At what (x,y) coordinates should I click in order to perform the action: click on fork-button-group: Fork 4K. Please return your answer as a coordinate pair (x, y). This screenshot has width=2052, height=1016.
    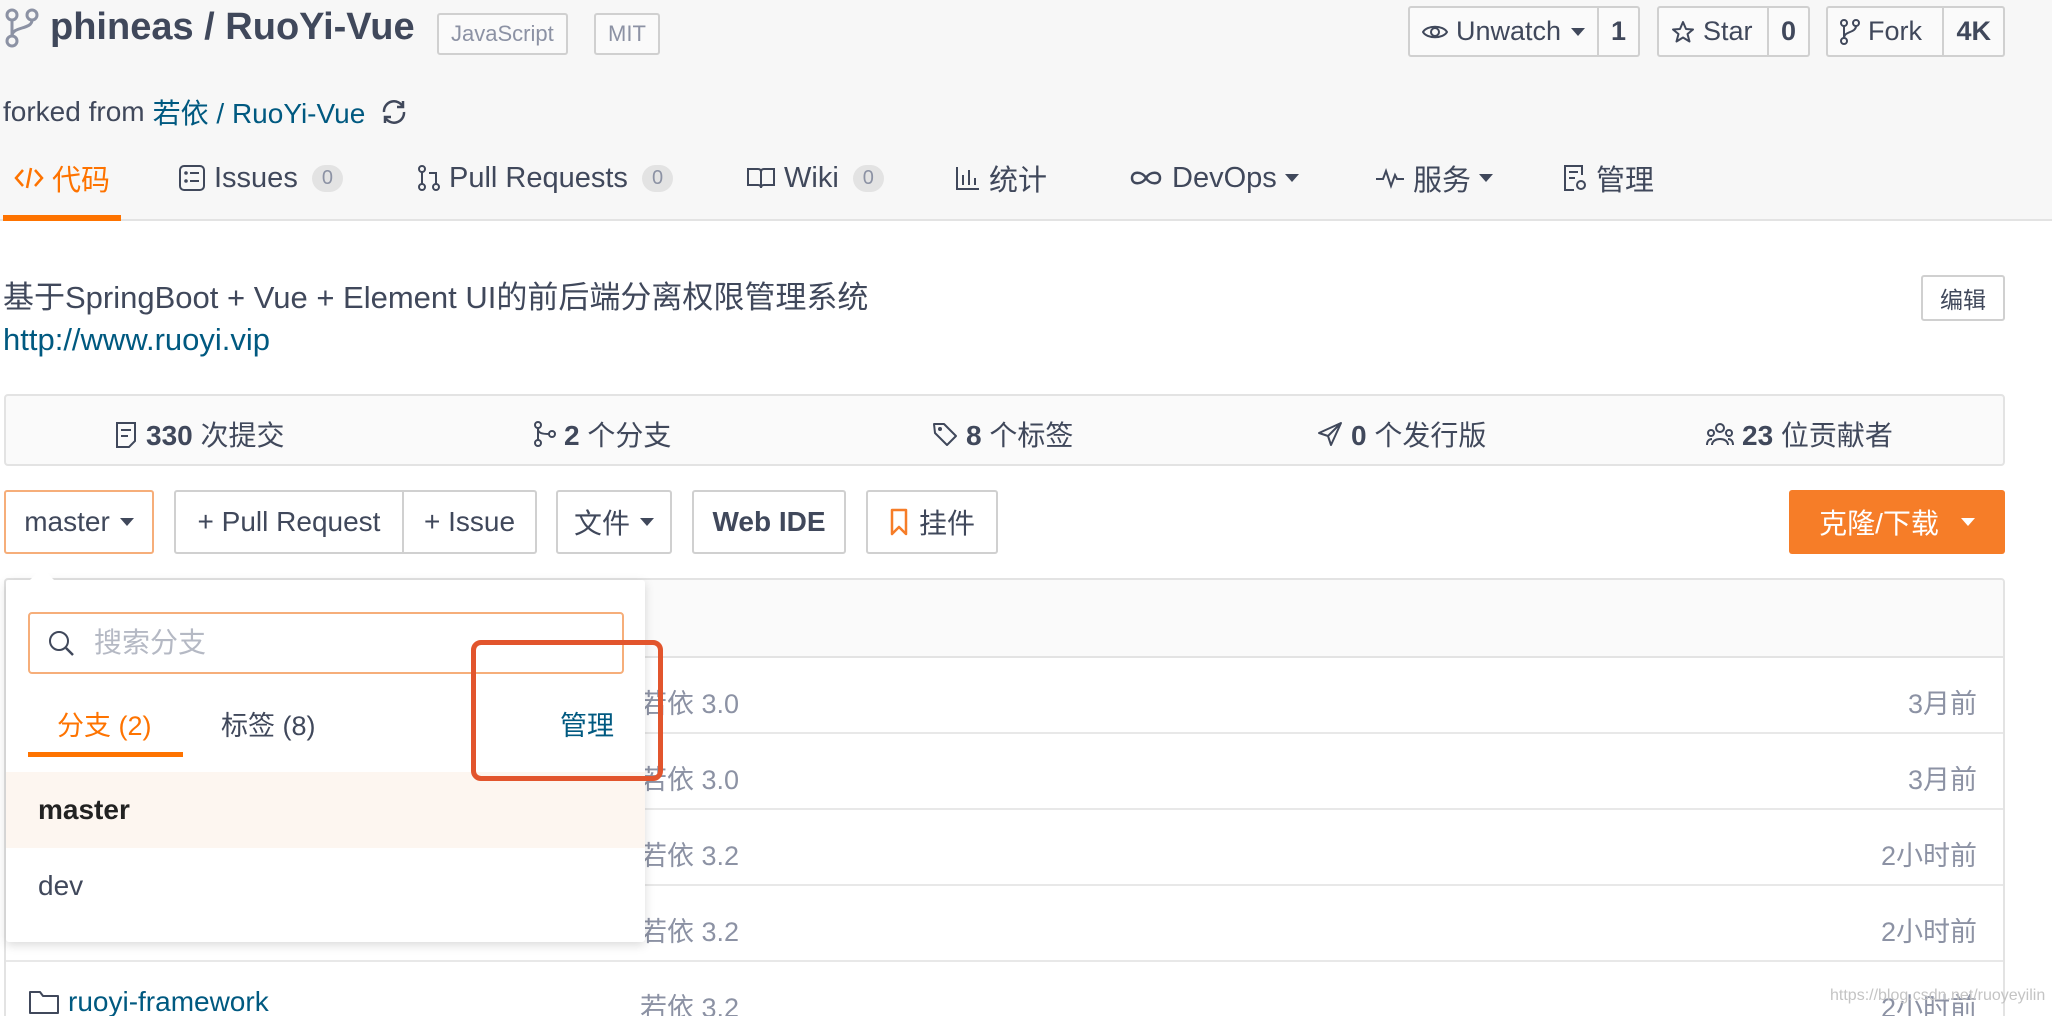
    Looking at the image, I should click on (1915, 31).